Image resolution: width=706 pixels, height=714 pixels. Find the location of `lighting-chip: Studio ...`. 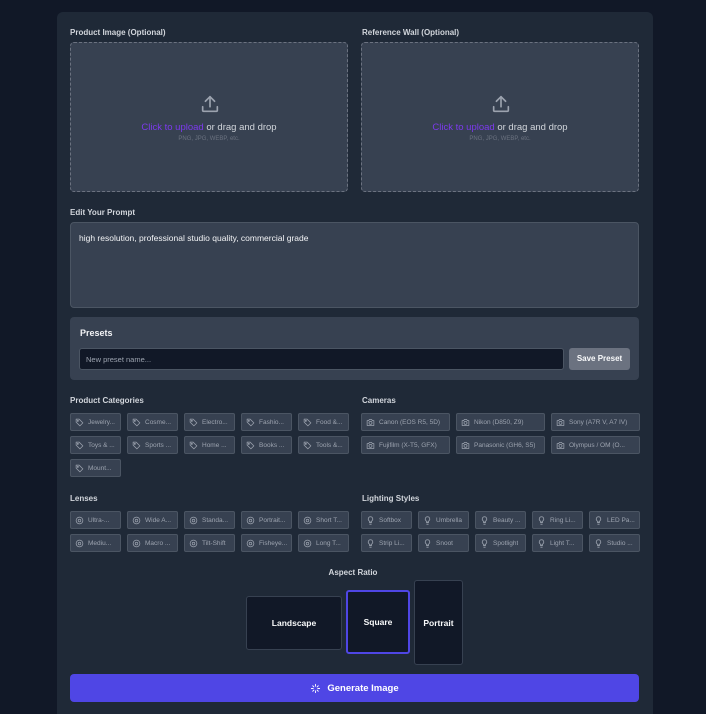

lighting-chip: Studio ... is located at coordinates (614, 543).